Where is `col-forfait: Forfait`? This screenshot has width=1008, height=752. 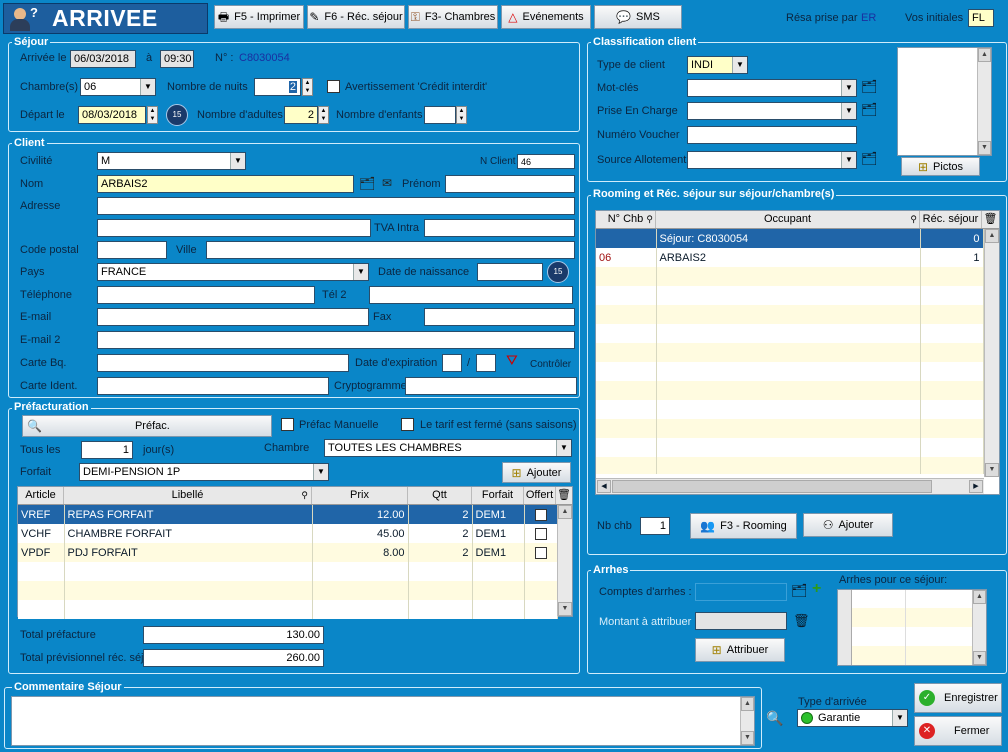 col-forfait: Forfait is located at coordinates (498, 495).